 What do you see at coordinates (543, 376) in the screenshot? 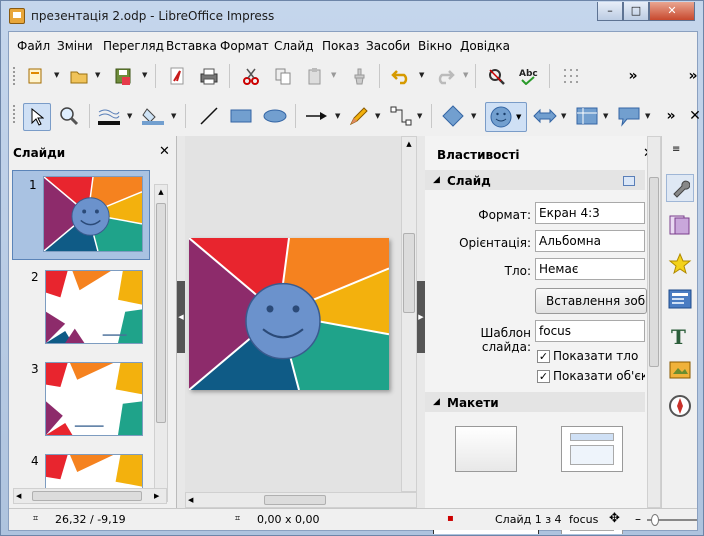
I see `show-objects-checkbox: ✓` at bounding box center [543, 376].